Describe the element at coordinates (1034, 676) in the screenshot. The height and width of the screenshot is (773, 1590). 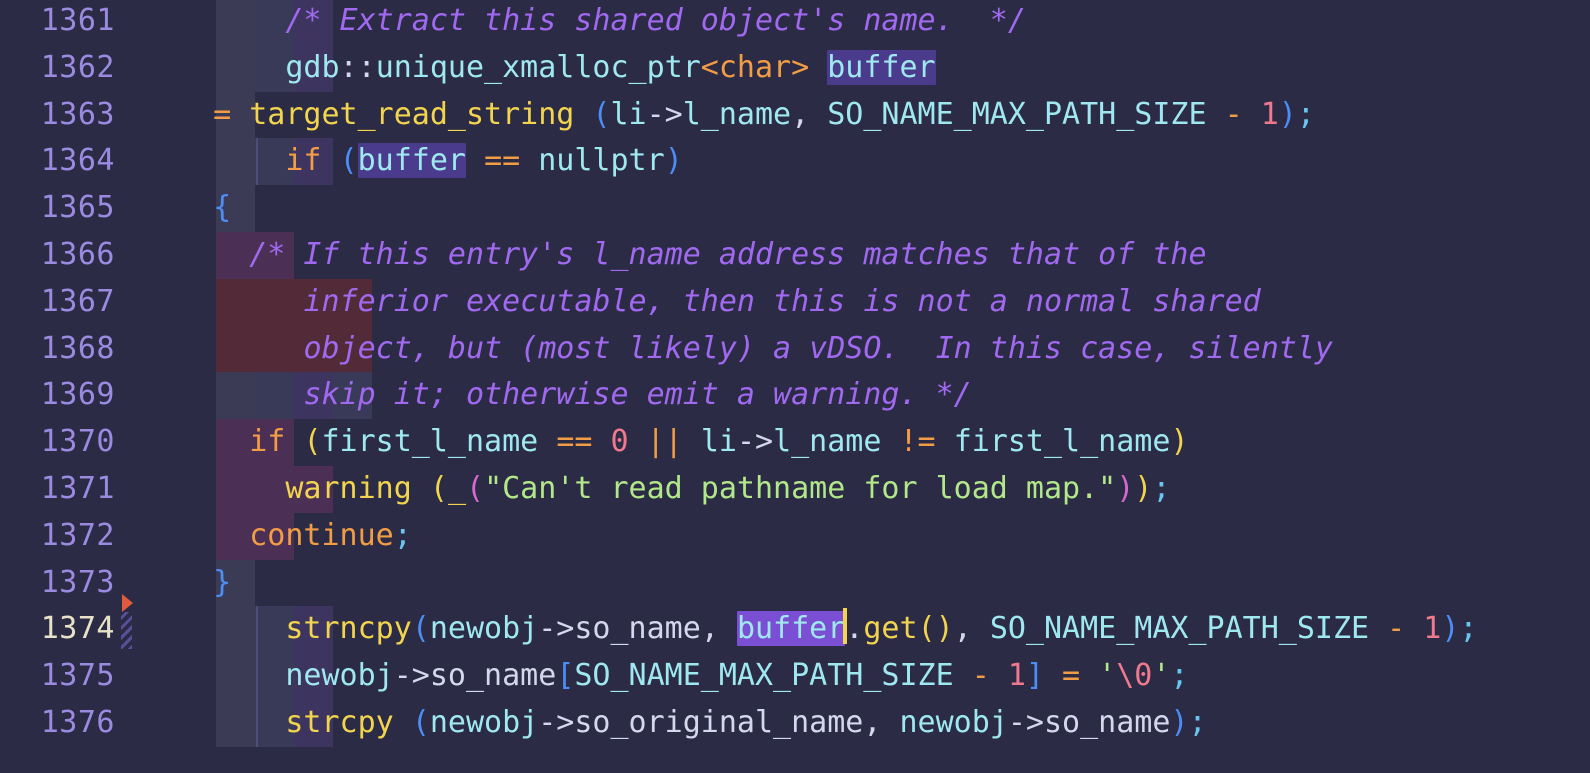
I see `code-token: ]` at that location.